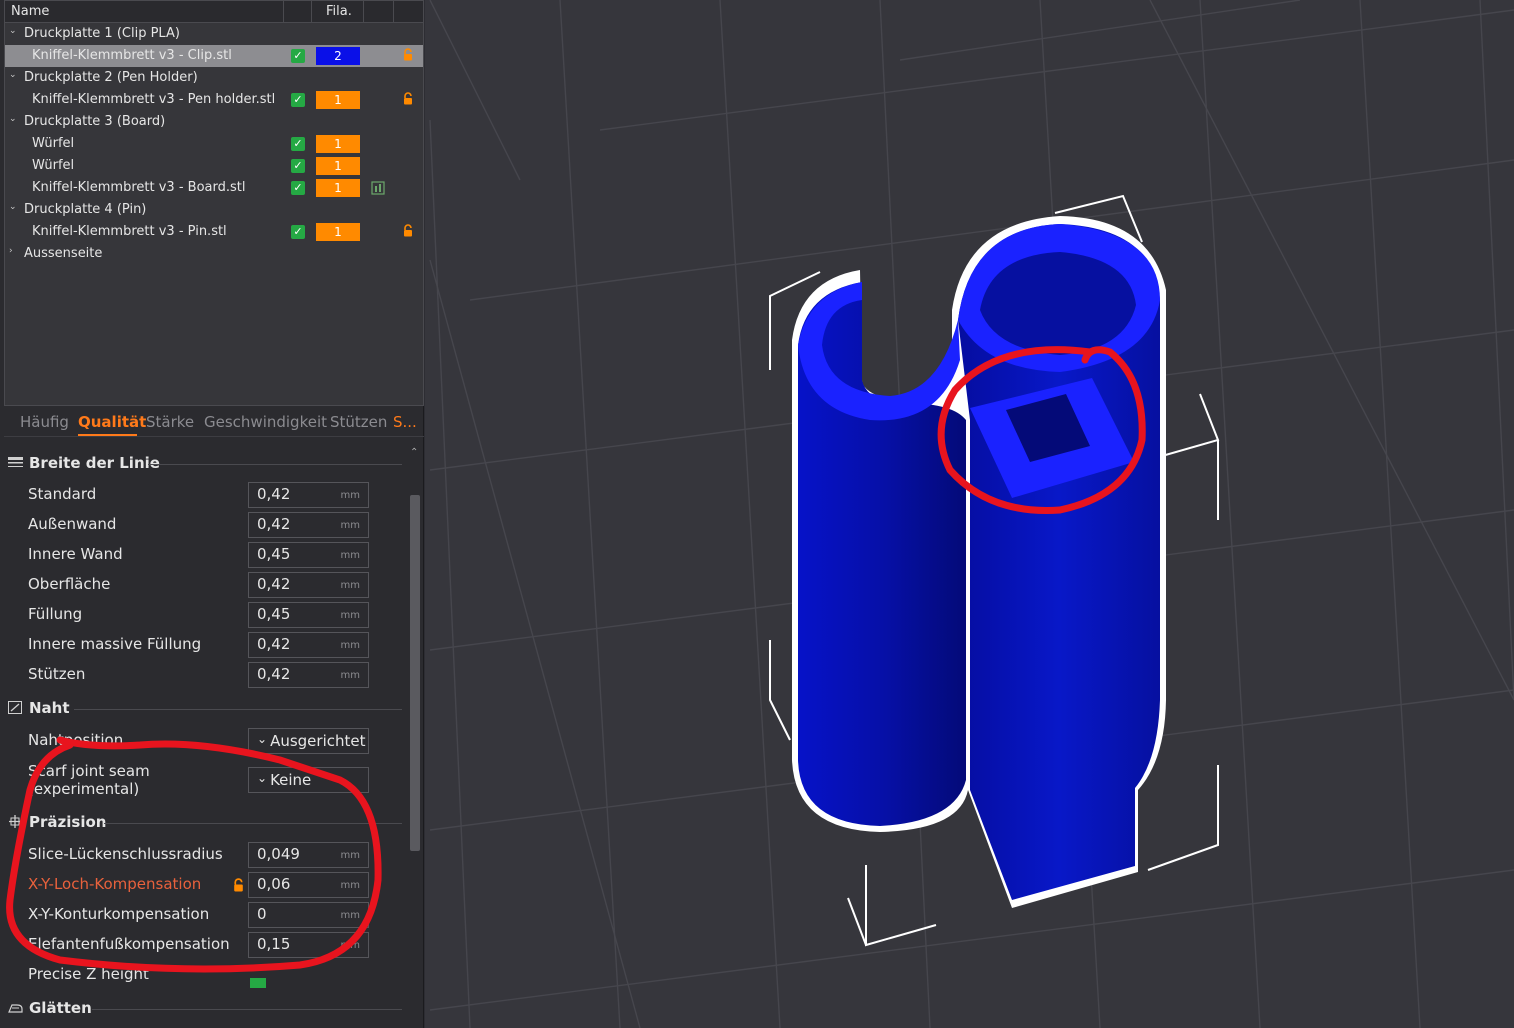  What do you see at coordinates (214, 210) in the screenshot?
I see `plate-row: ⌄ Druckplatte 4 (Pin)` at bounding box center [214, 210].